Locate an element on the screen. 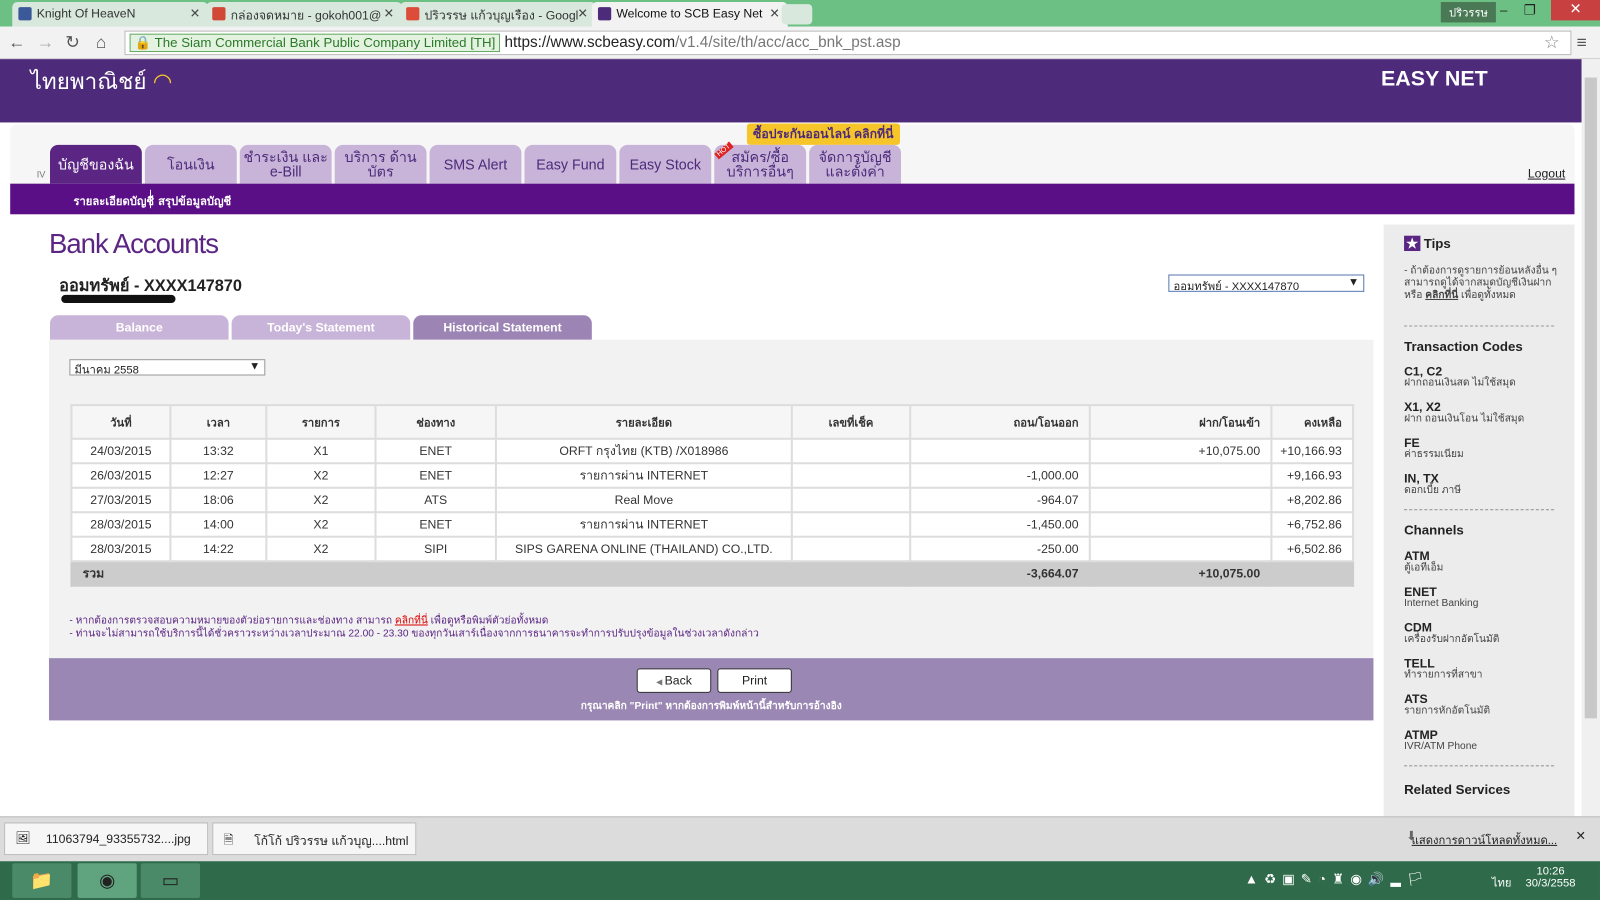  image-file-icon: 🖼 is located at coordinates (23, 837).